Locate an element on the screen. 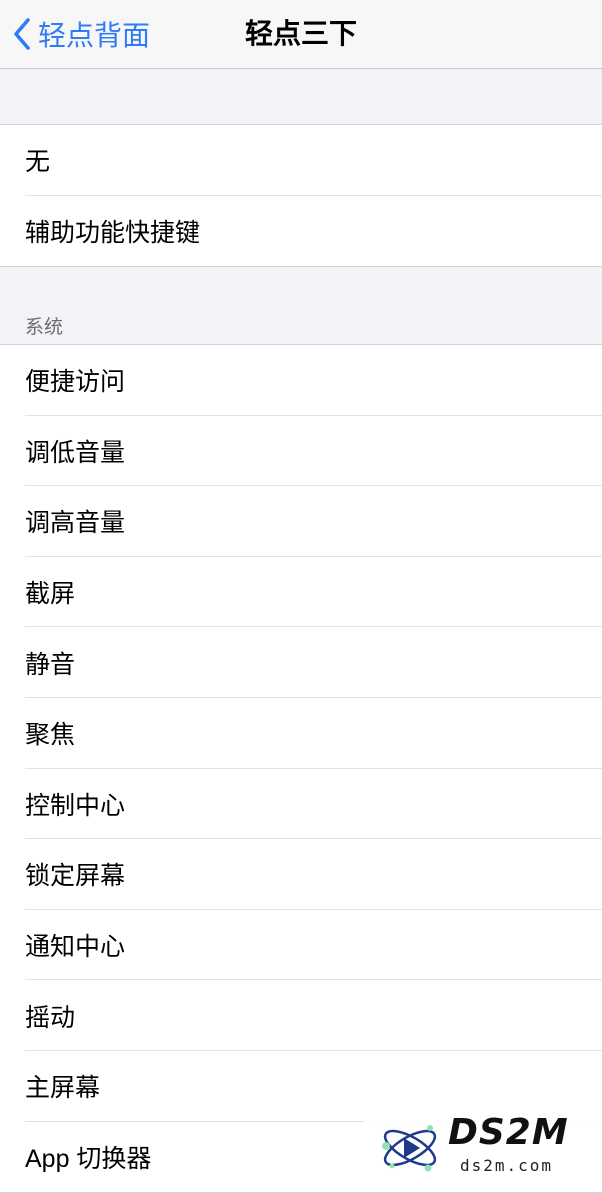  navigation-bar: 轻点背面 轻点三下 is located at coordinates (301, 34).